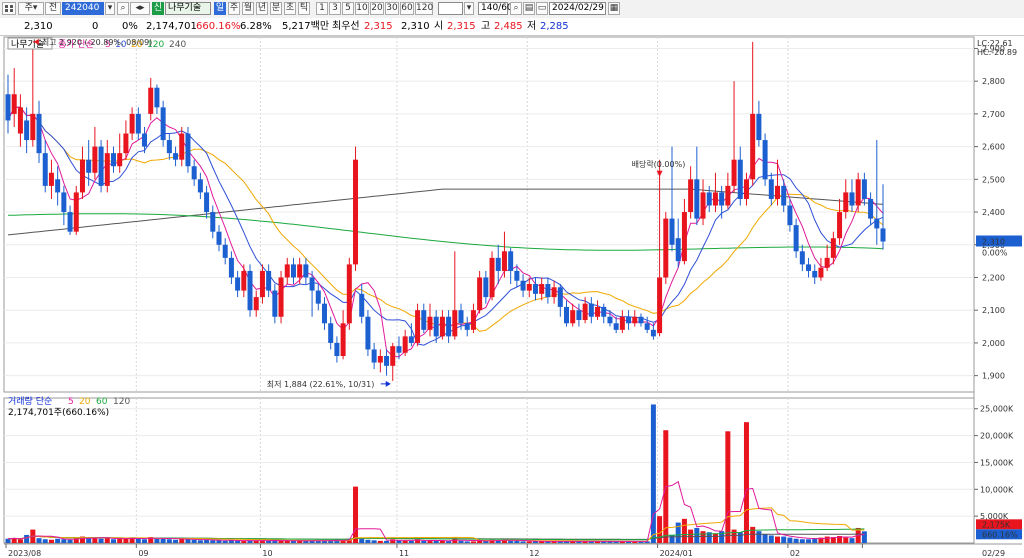  What do you see at coordinates (143, 553) in the screenshot?
I see `x-tick-label: 09` at bounding box center [143, 553].